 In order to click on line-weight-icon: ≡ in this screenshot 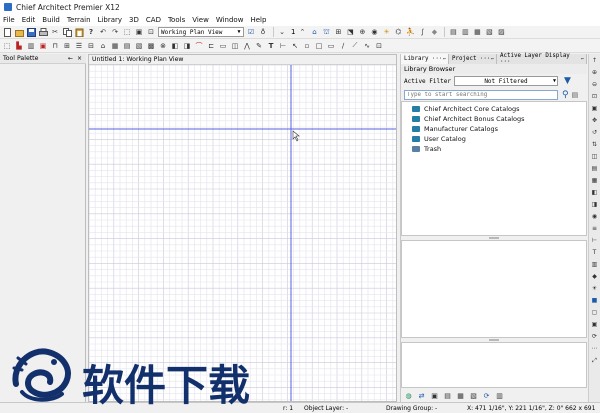, I will do `click(594, 228)`.